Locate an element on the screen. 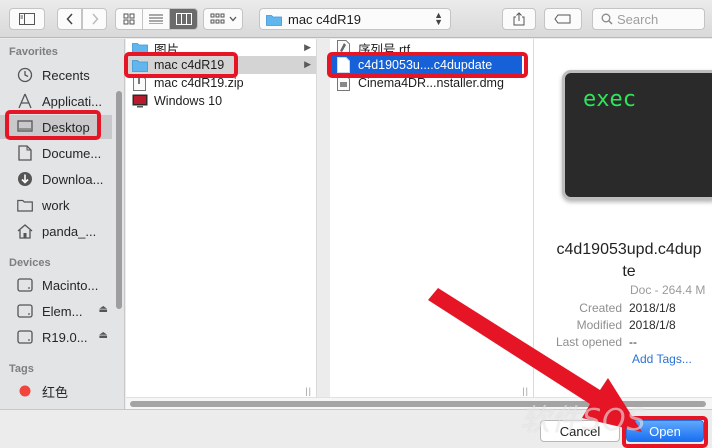  list-item: 序列号.rtf is located at coordinates (431, 48).